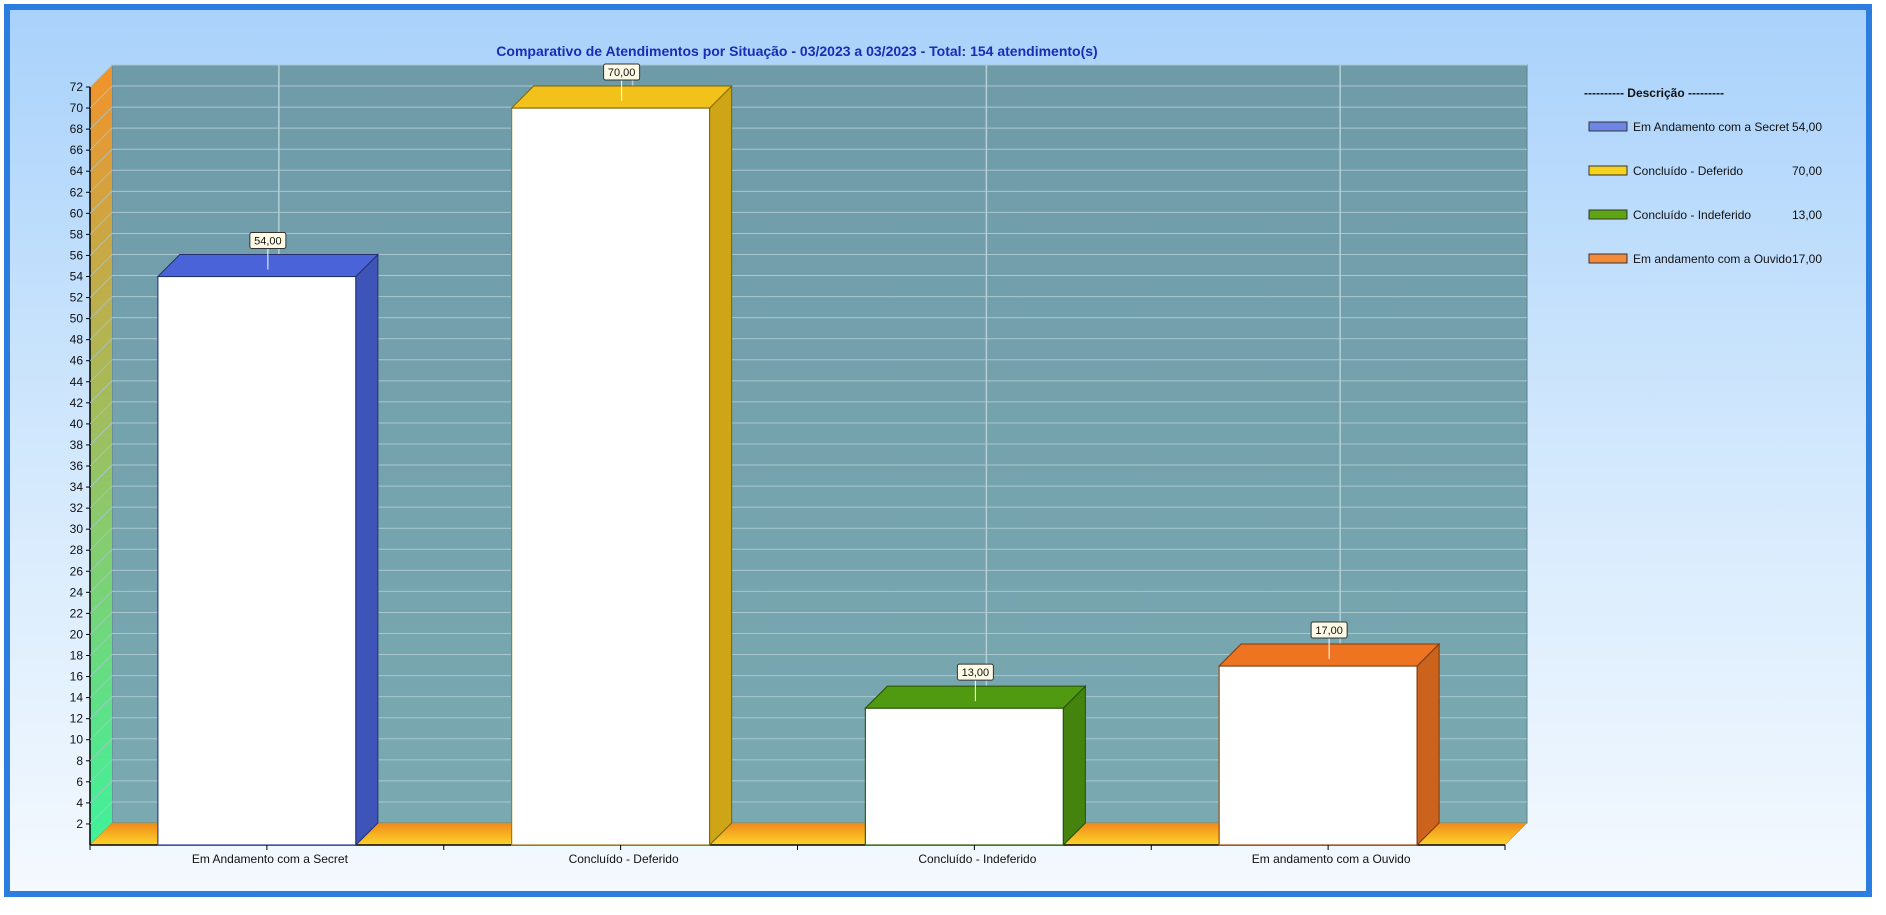 This screenshot has width=1886, height=915. I want to click on data-label: 70,00, so click(622, 73).